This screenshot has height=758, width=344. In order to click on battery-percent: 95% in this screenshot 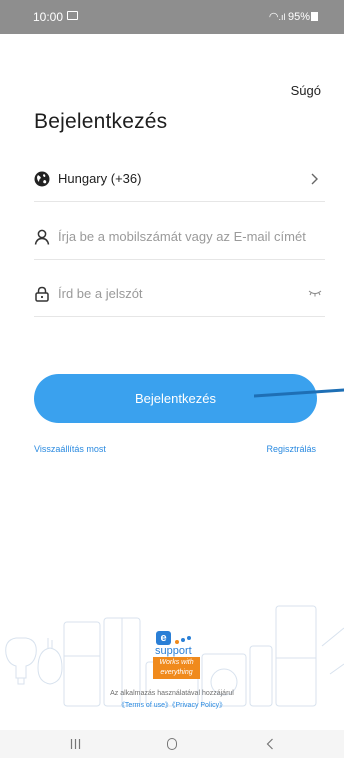, I will do `click(298, 17)`.